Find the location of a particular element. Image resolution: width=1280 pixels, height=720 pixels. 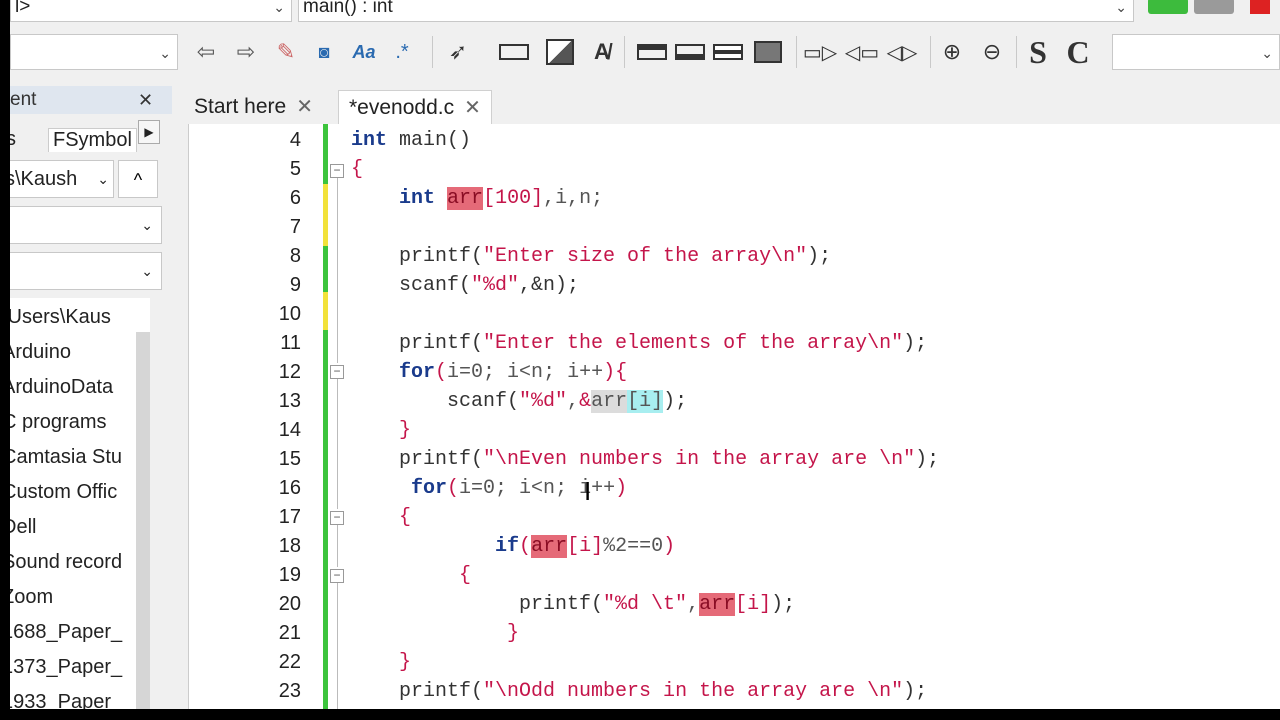

top-toolbar-row: l> ⌄ main() : int ⌄ is located at coordinates (645, 13).